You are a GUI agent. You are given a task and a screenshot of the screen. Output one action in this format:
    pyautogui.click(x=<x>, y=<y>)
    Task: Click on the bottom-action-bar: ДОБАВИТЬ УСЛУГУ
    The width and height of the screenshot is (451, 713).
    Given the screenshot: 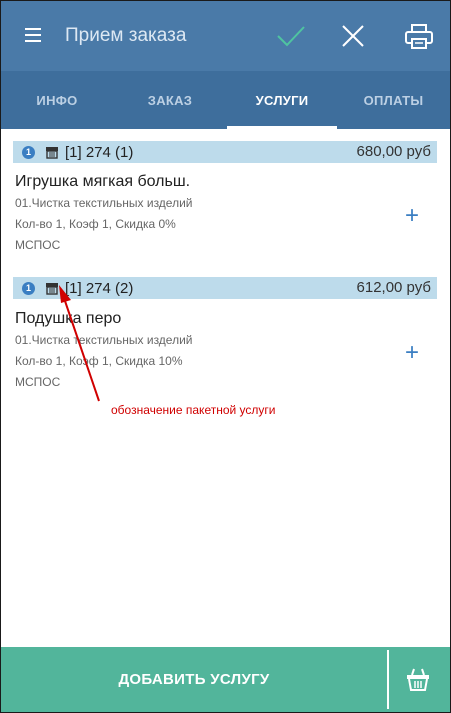 What is the action you would take?
    pyautogui.click(x=225, y=679)
    